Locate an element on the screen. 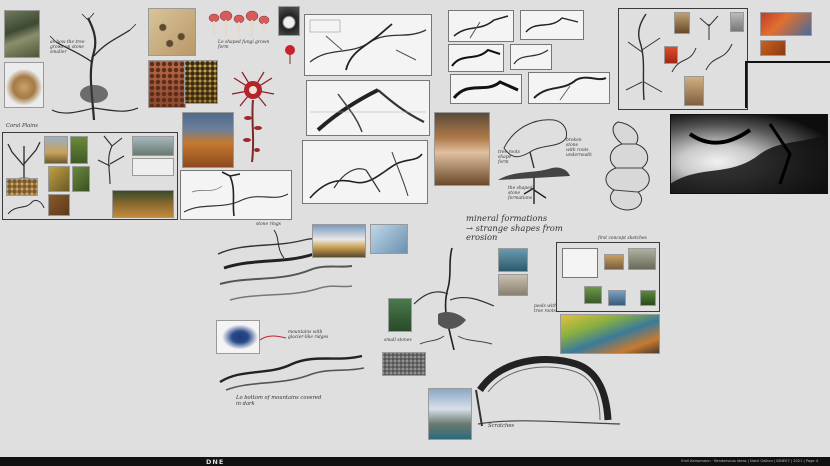 Image resolution: width=830 pixels, height=466 pixels. note-small-stones: small stones is located at coordinates (398, 340).